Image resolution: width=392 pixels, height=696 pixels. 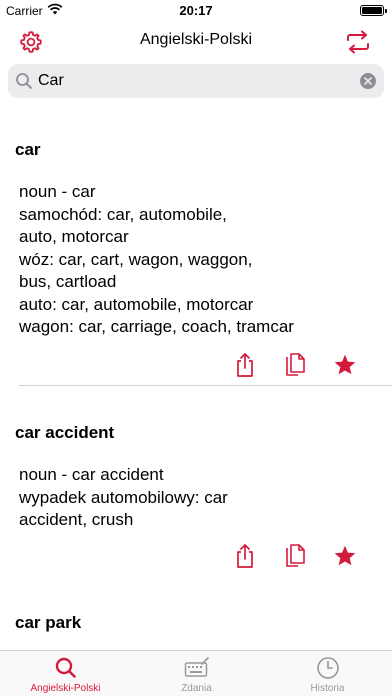 What do you see at coordinates (136, 304) in the screenshot?
I see `definition-line: auto: car, automobile, motorcar` at bounding box center [136, 304].